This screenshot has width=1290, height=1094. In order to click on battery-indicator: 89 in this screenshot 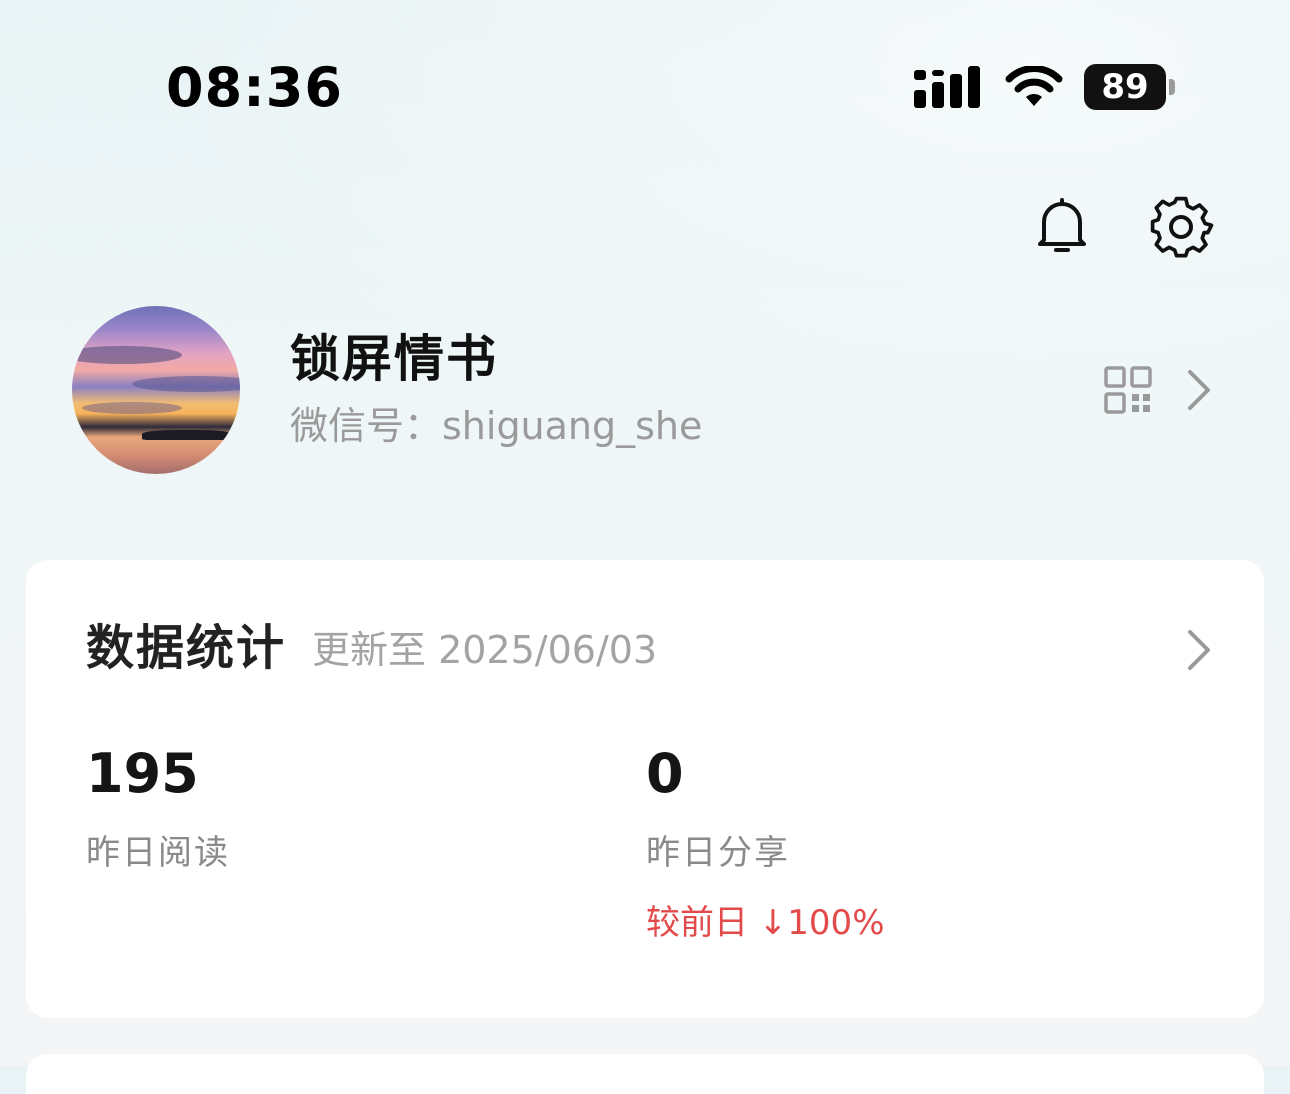, I will do `click(1125, 87)`.